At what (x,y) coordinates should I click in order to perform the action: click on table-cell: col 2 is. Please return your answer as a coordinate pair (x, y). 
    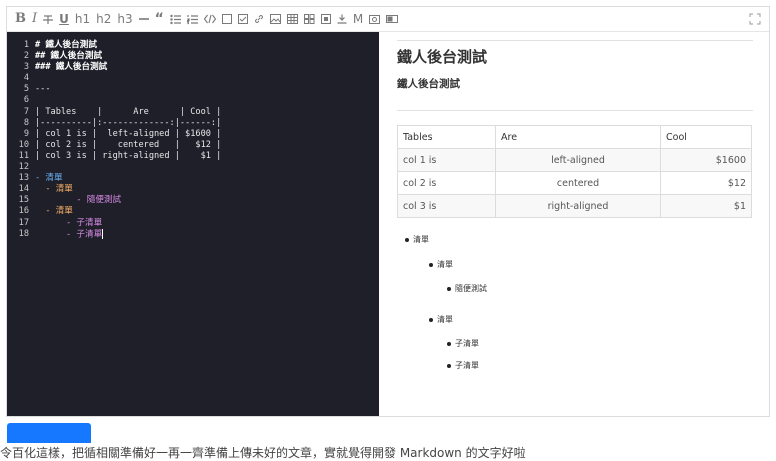
    Looking at the image, I should click on (446, 183).